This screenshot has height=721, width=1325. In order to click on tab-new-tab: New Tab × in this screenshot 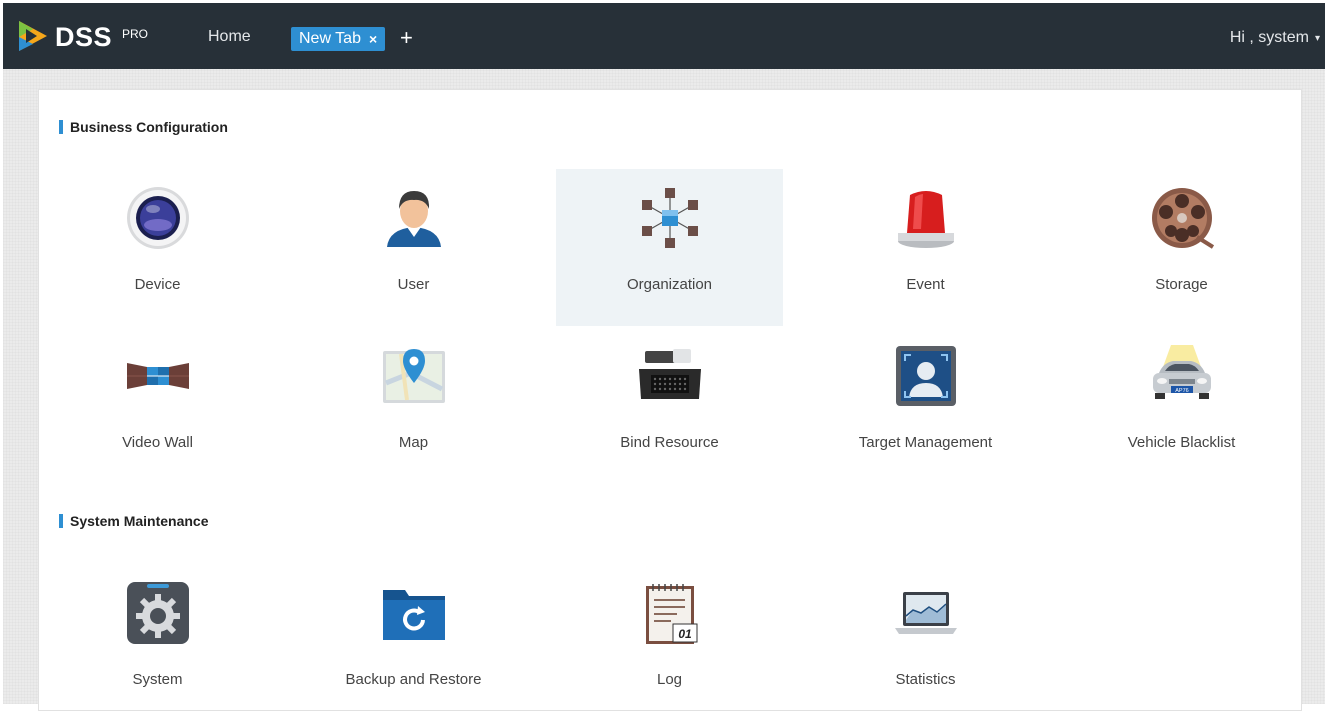, I will do `click(338, 39)`.